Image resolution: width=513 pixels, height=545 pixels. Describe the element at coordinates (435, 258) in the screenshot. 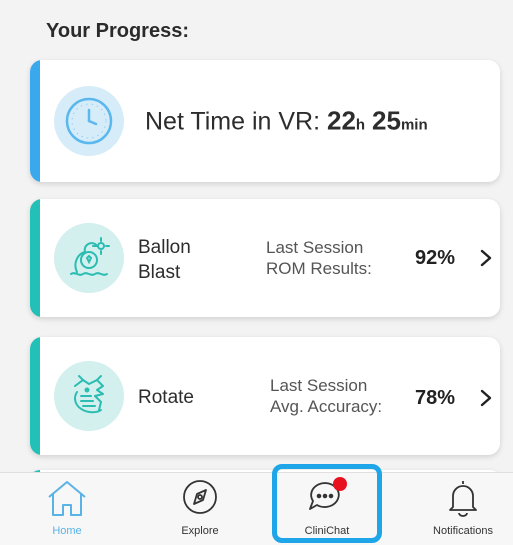

I see `stat-value: 92%` at that location.